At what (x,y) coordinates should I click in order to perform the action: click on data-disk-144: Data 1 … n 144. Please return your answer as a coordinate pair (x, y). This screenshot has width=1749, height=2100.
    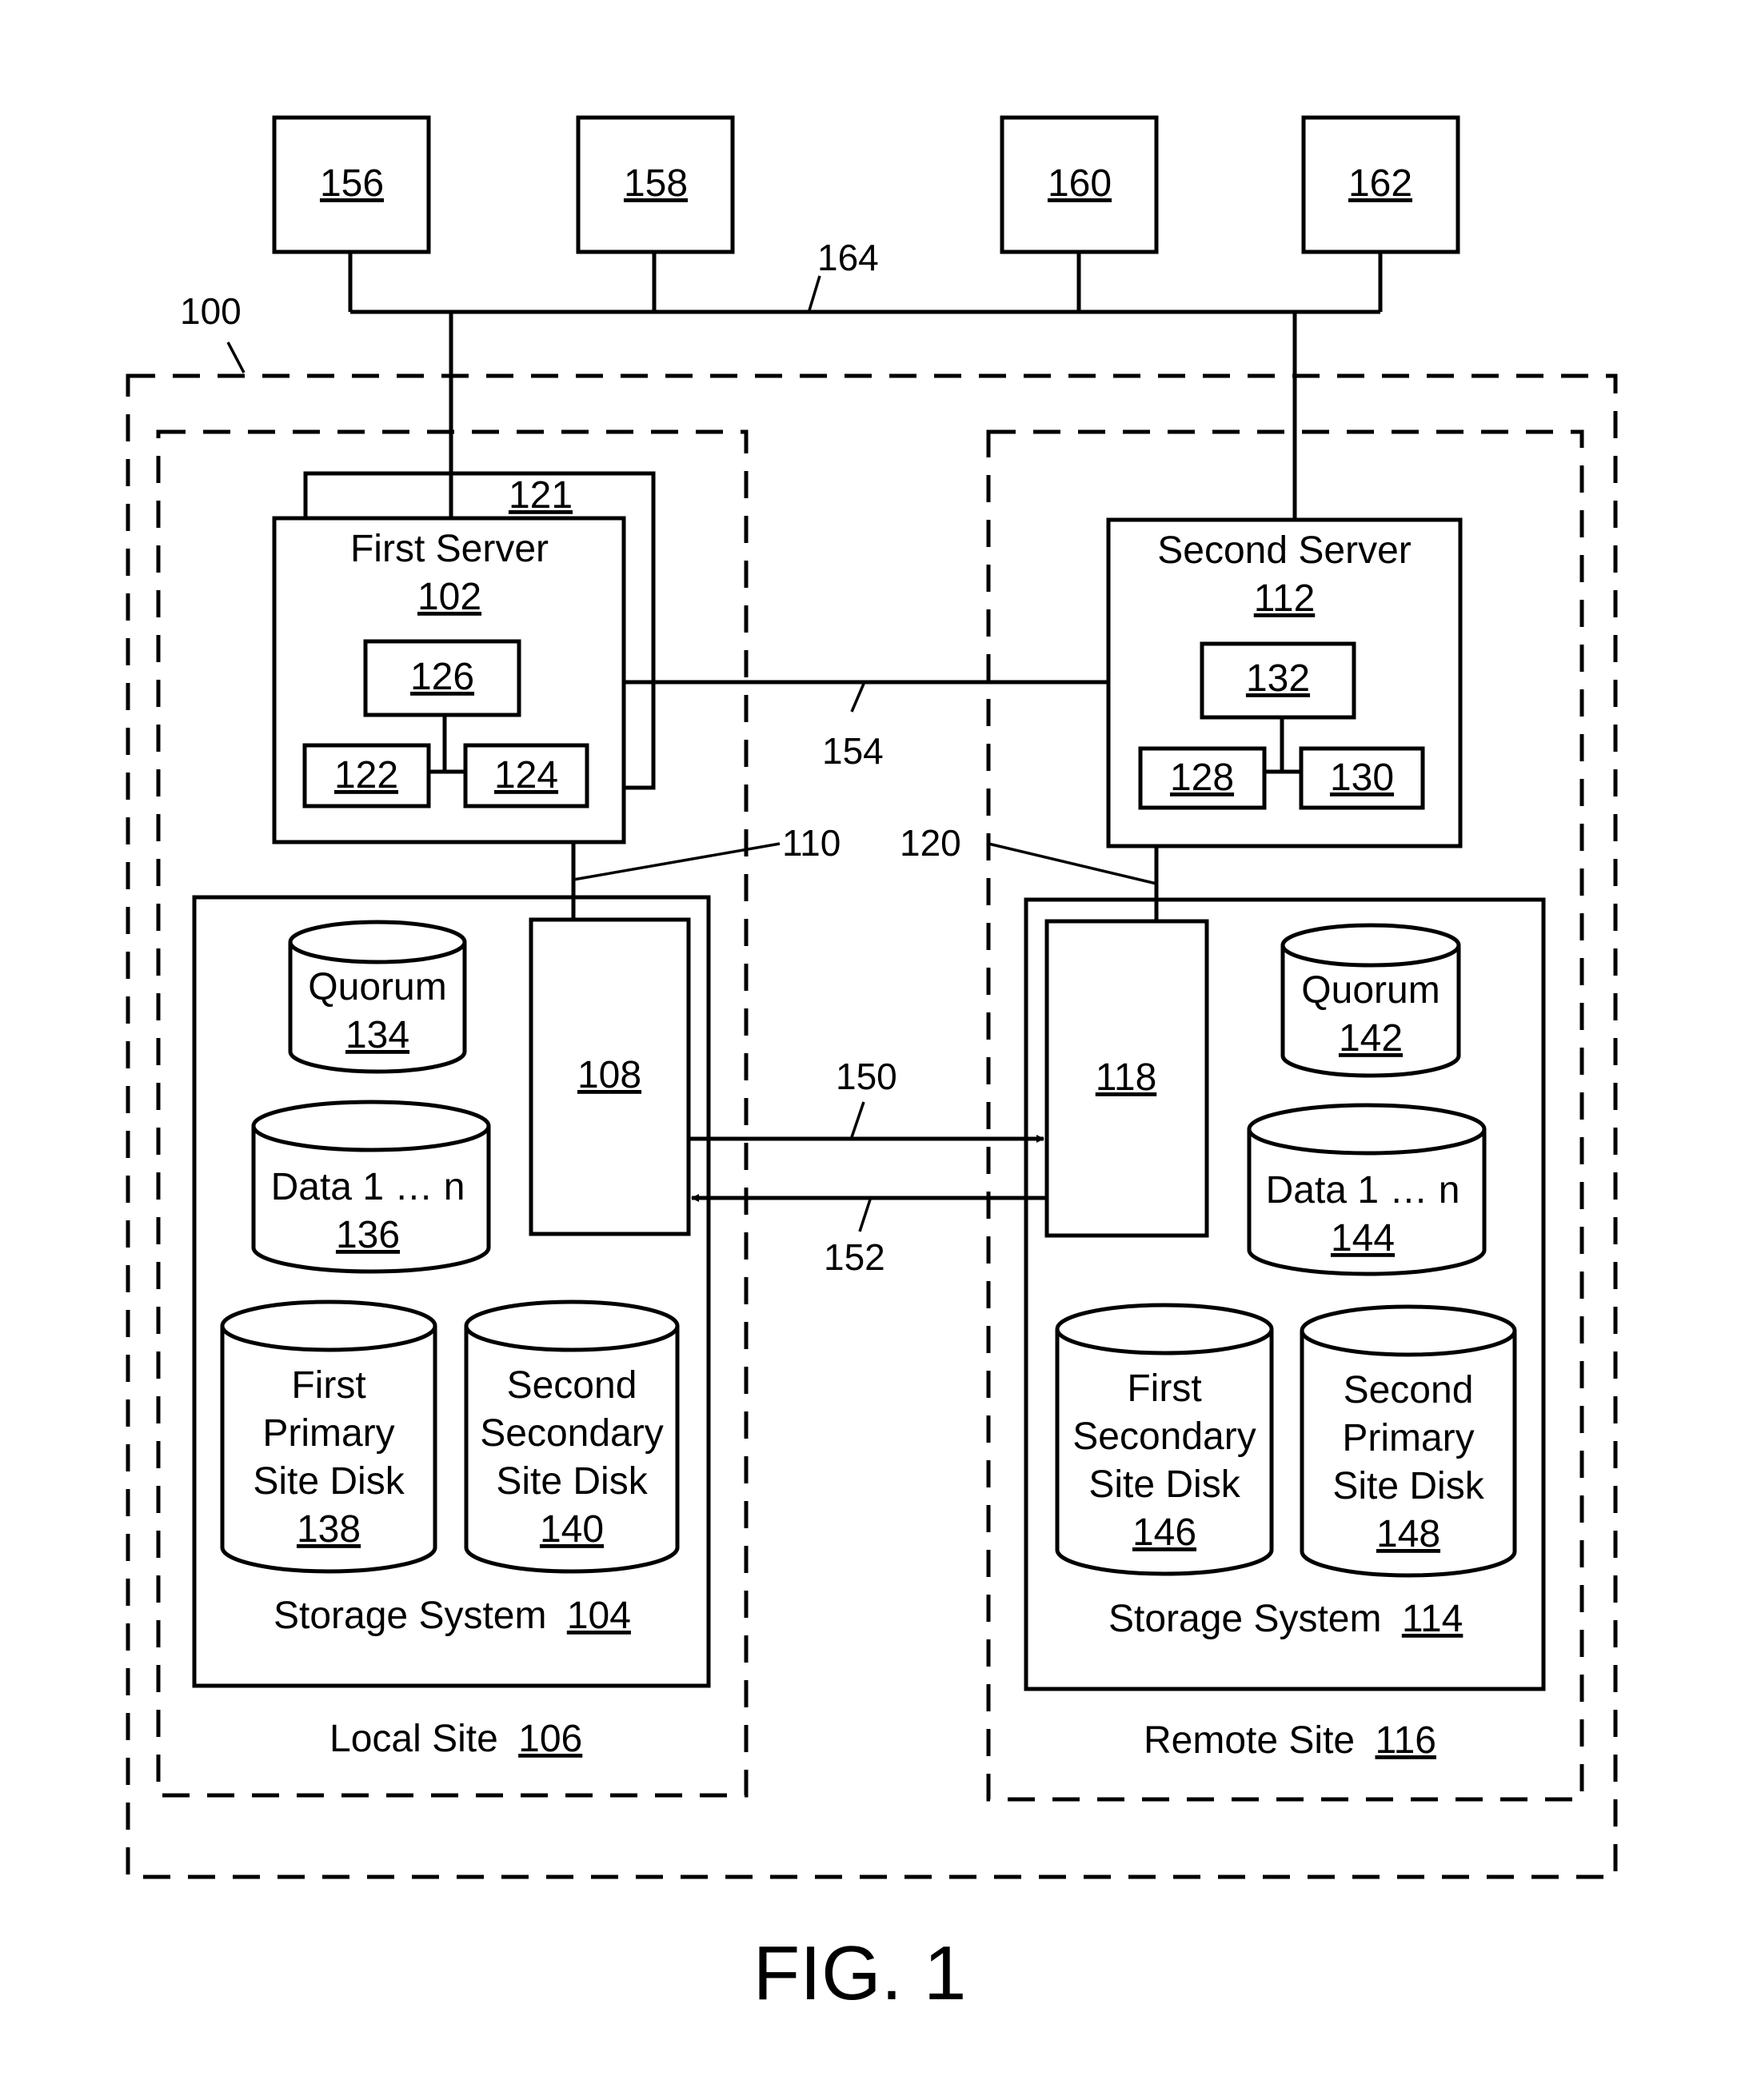
    Looking at the image, I should click on (1367, 1189).